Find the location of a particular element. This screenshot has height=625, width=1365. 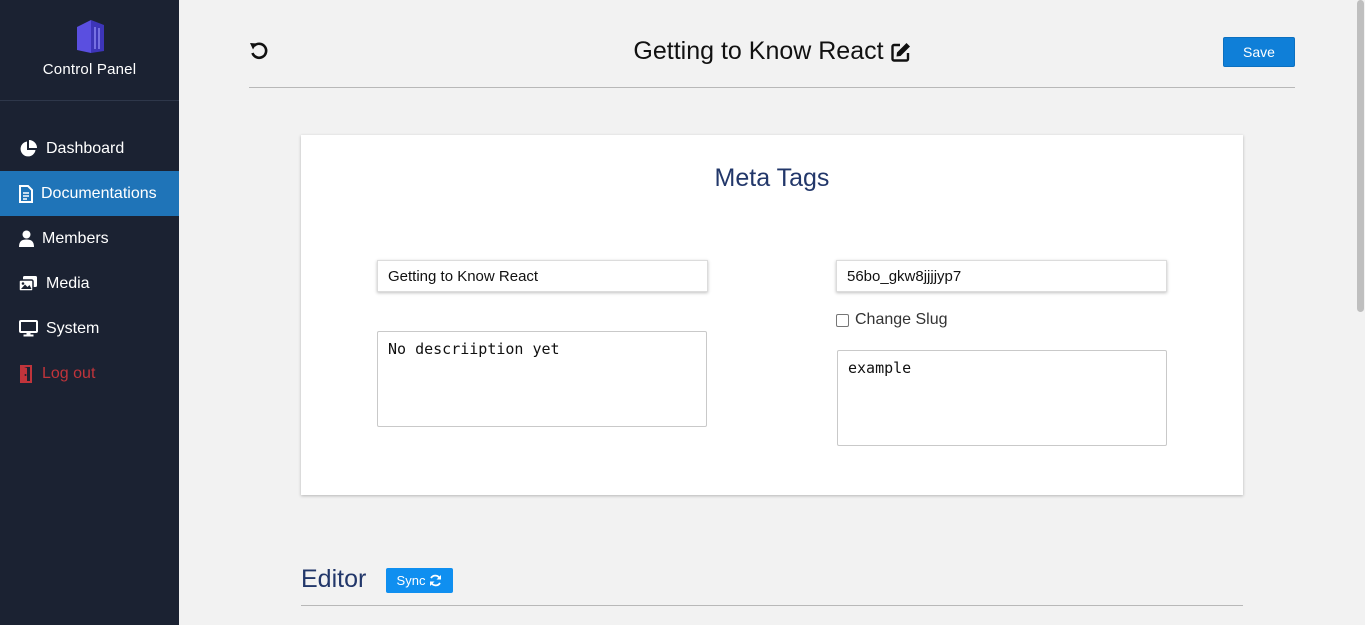

save-button: Save is located at coordinates (1259, 52).